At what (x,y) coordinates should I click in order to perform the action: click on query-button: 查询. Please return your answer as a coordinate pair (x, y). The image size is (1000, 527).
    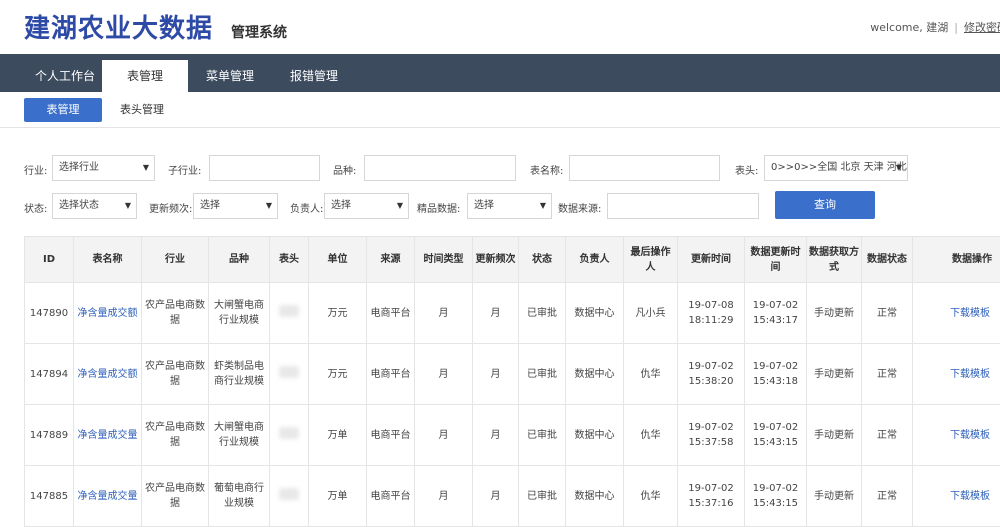
    Looking at the image, I should click on (825, 205).